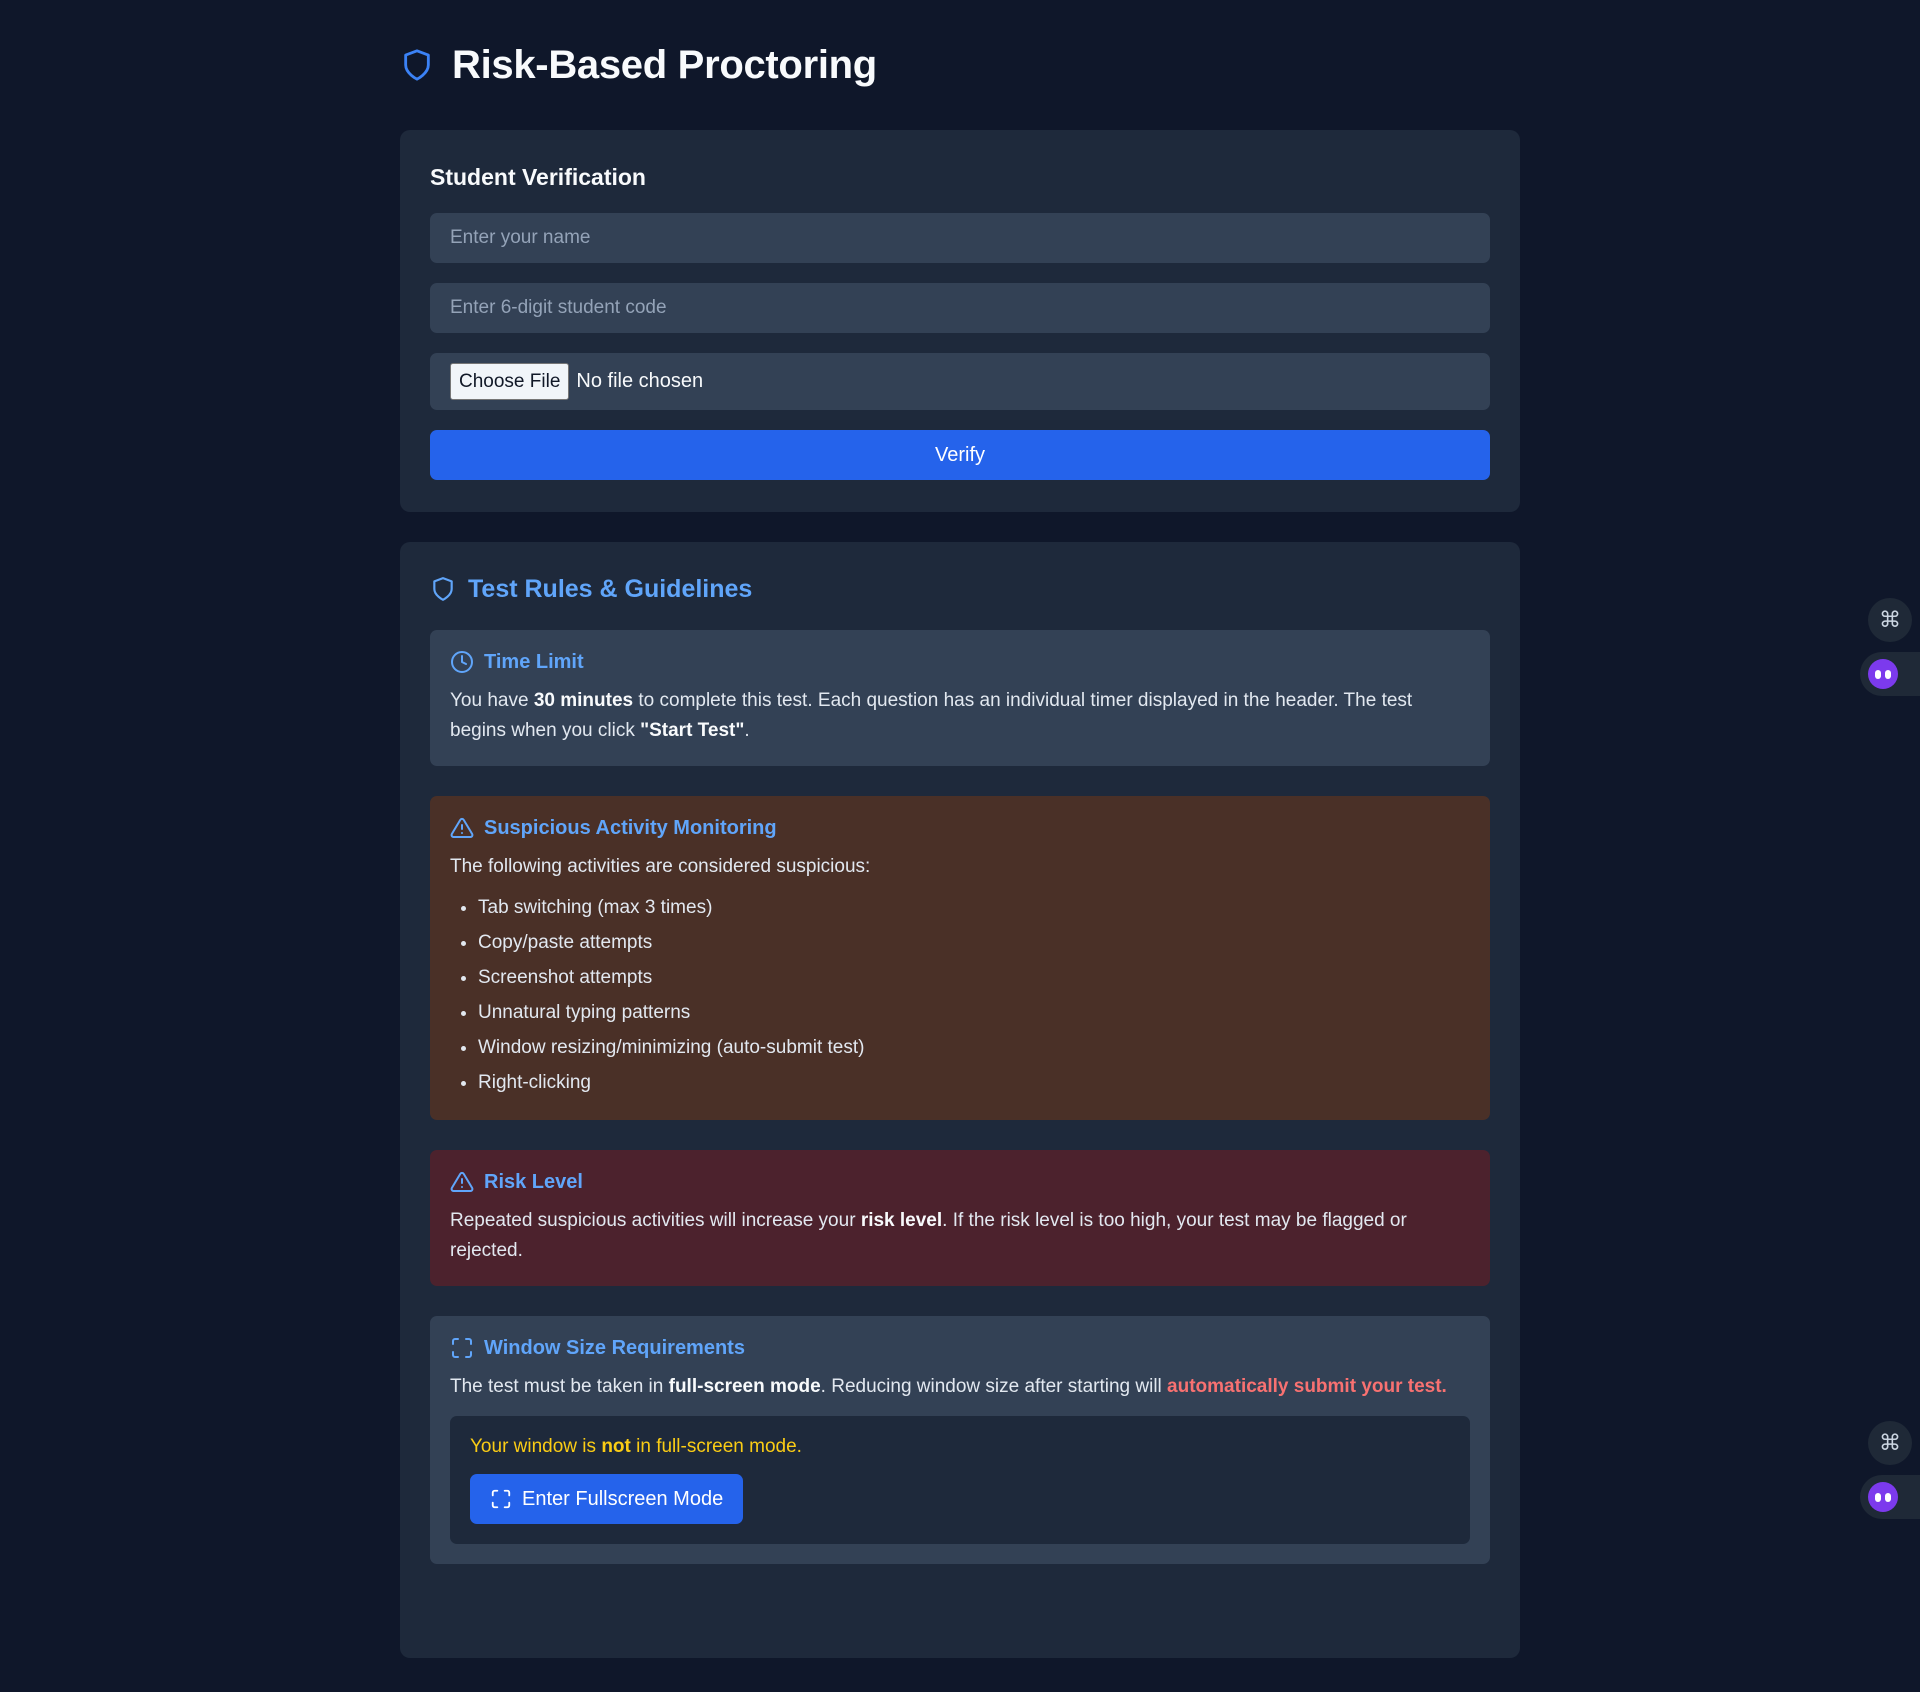 The width and height of the screenshot is (1920, 1692). What do you see at coordinates (960, 589) in the screenshot?
I see `rules-heading: Test Rules & Guidelines` at bounding box center [960, 589].